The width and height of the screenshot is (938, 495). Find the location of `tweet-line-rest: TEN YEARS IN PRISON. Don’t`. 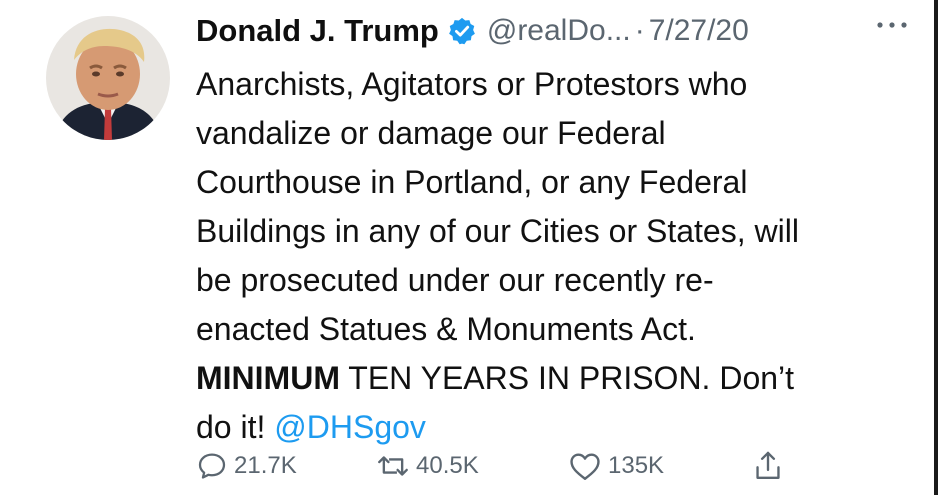

tweet-line-rest: TEN YEARS IN PRISON. Don’t is located at coordinates (567, 378).